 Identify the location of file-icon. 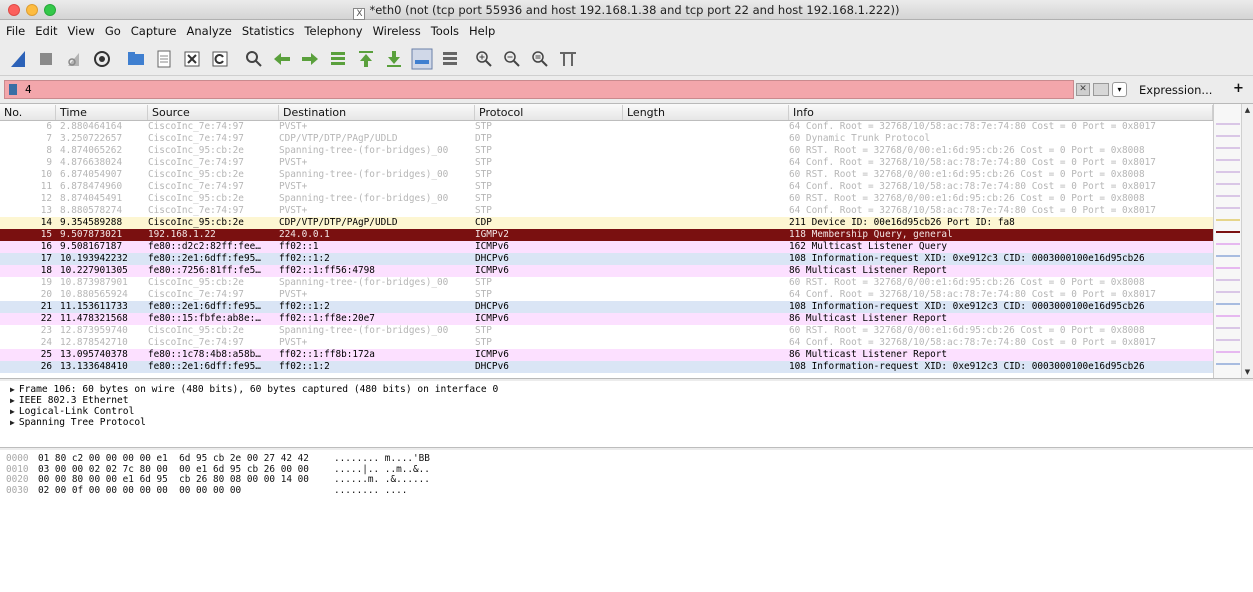
(164, 59).